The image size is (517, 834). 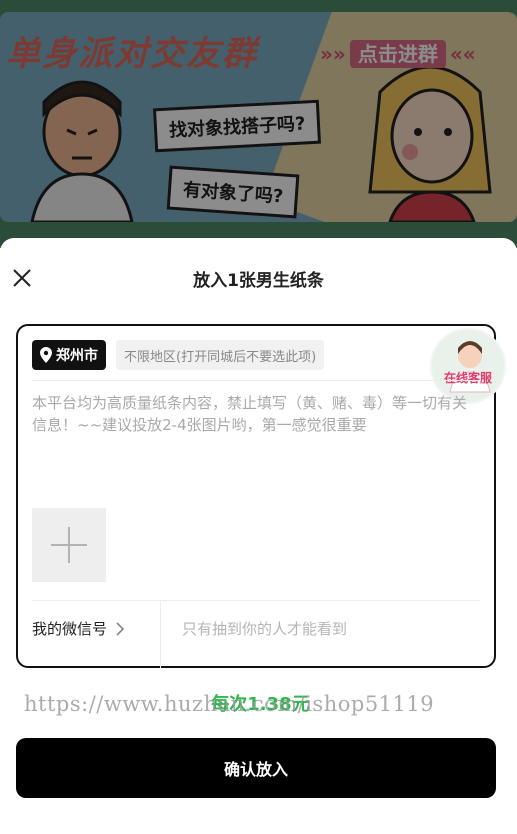 I want to click on add-photo-button, so click(x=69, y=545).